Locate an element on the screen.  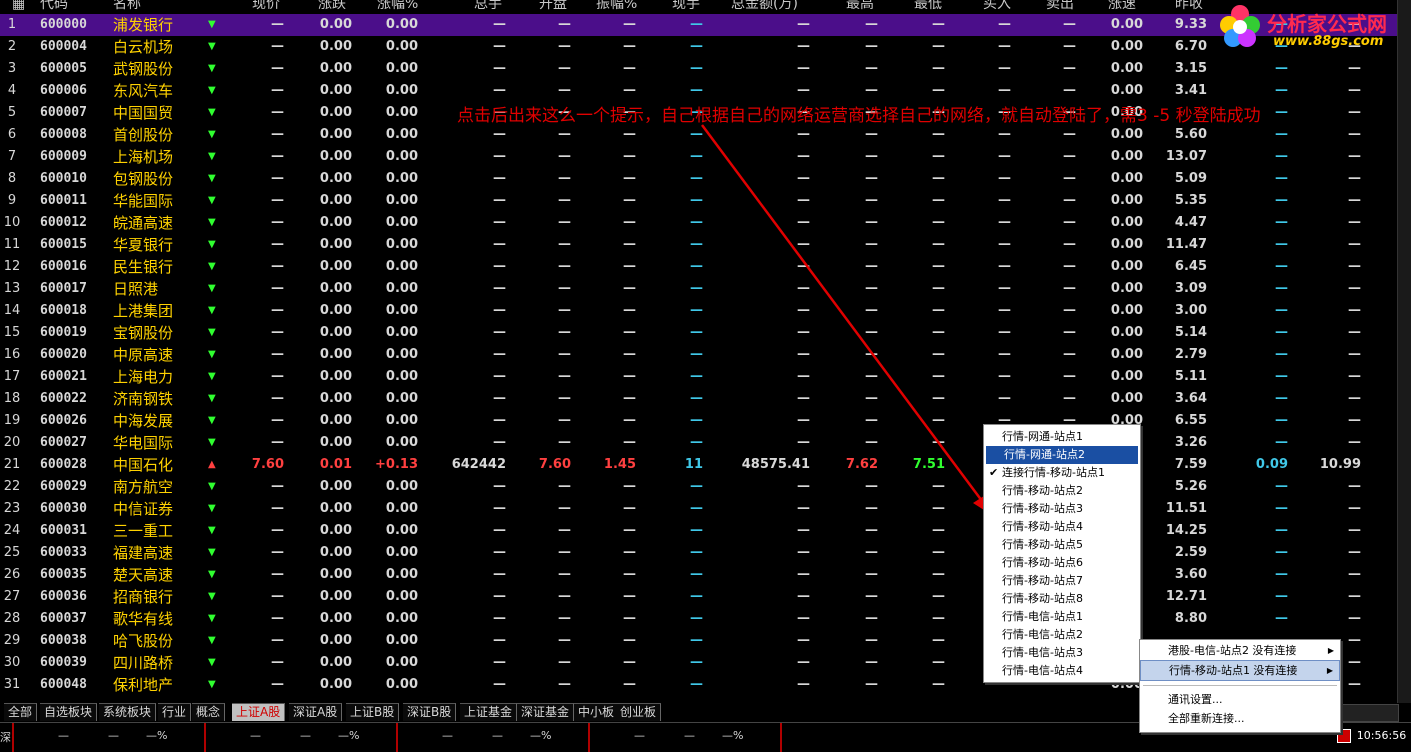
tab-9: 上证基金 is located at coordinates (489, 712).